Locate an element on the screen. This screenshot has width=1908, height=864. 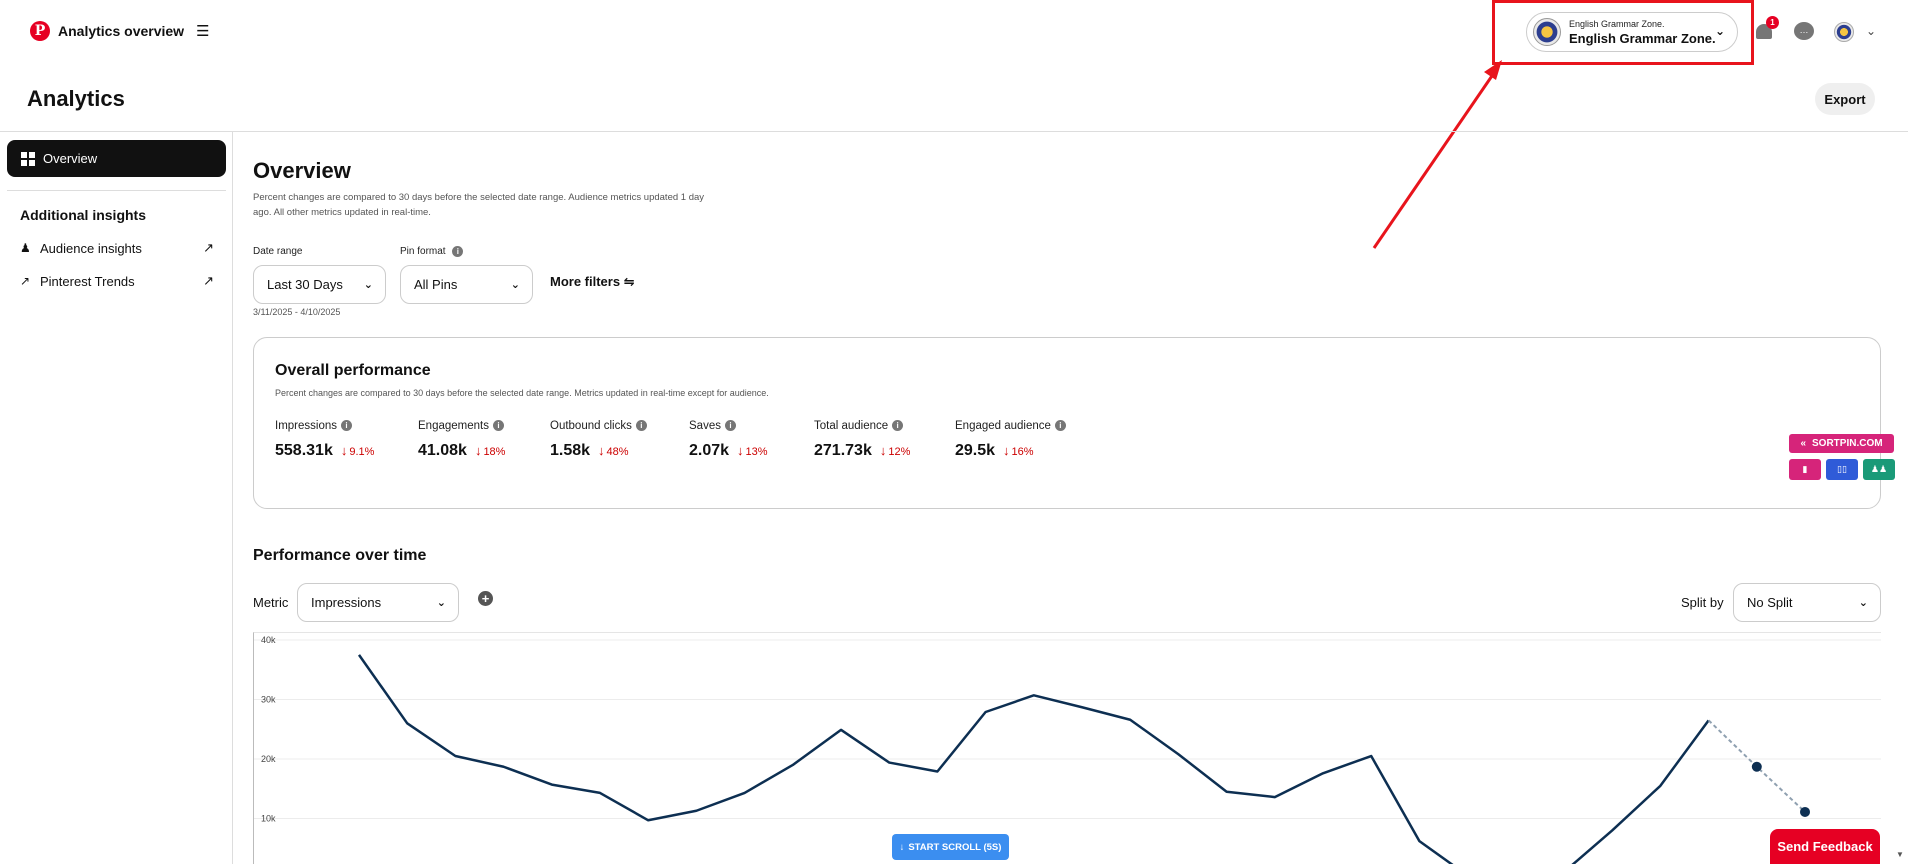
pin-format-value: All Pins is located at coordinates (436, 284).